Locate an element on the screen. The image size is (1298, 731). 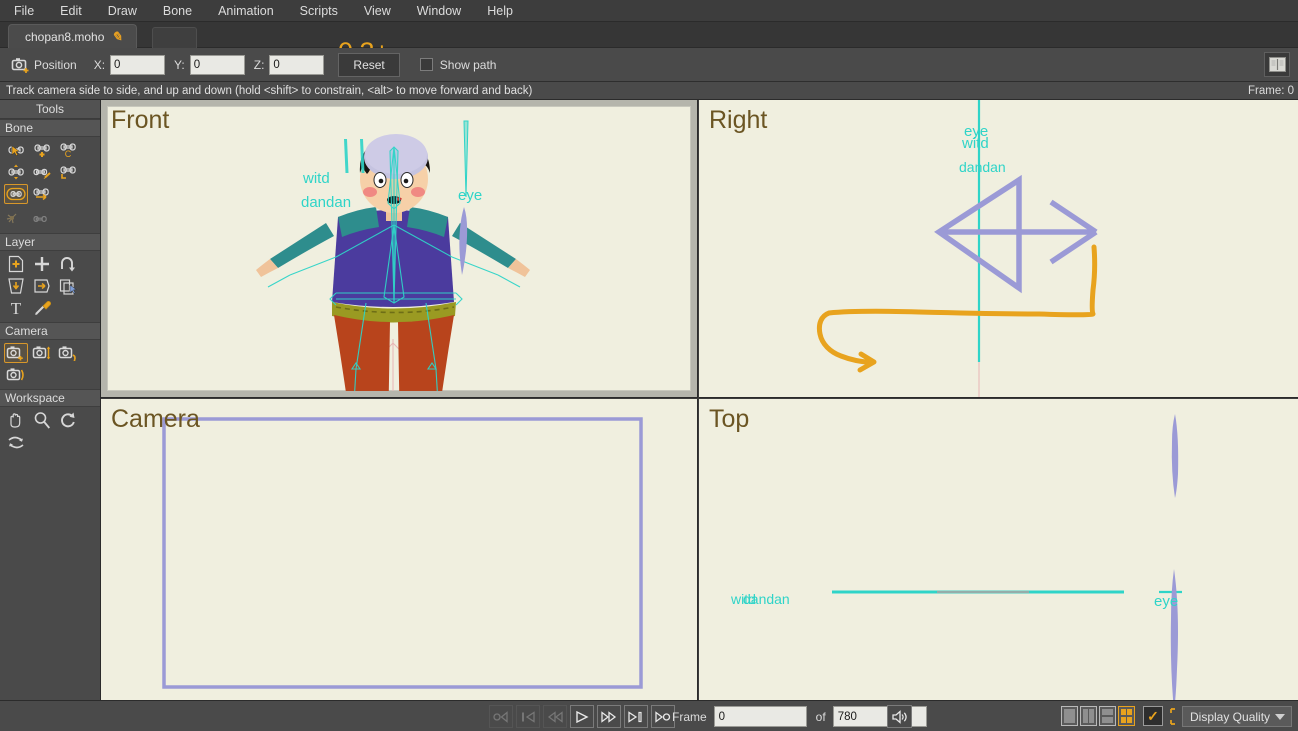
jump-to-end-icon is located at coordinates (636, 716).